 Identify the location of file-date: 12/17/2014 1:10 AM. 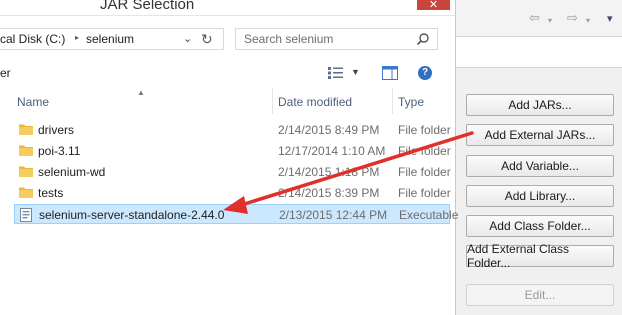
(332, 151).